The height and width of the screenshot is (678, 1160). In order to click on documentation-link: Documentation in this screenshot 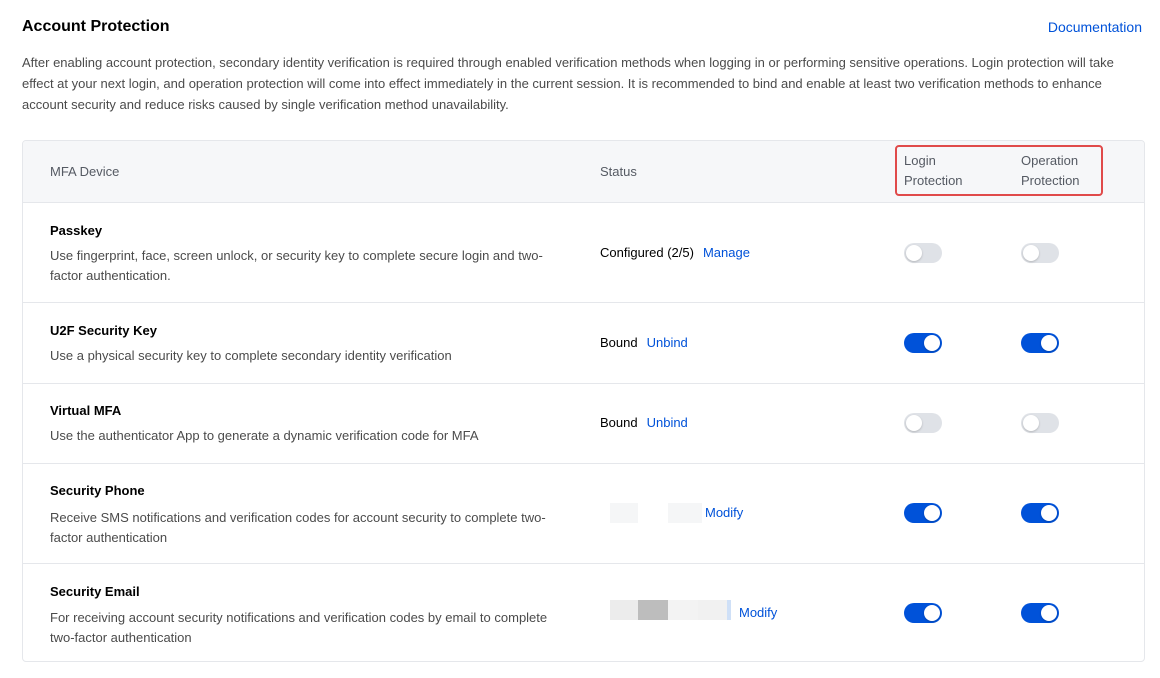, I will do `click(1095, 27)`.